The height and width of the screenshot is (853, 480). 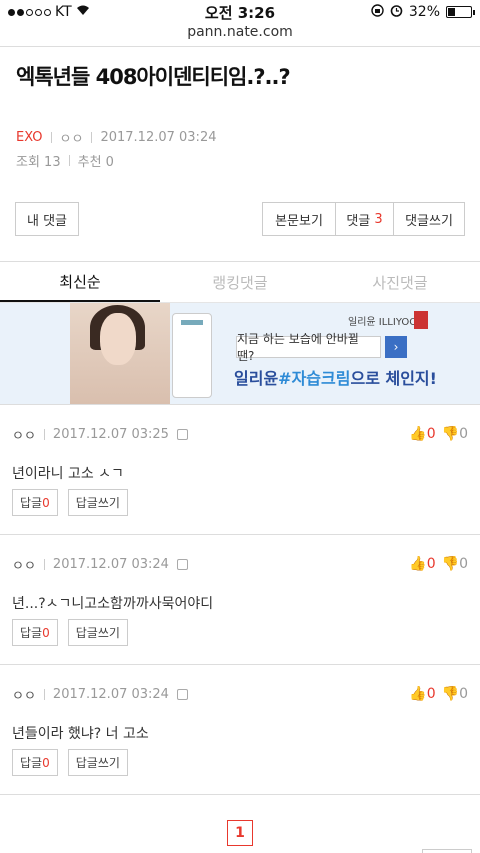 What do you see at coordinates (256, 378) in the screenshot?
I see `ad-slogan-brand: 일리윤` at bounding box center [256, 378].